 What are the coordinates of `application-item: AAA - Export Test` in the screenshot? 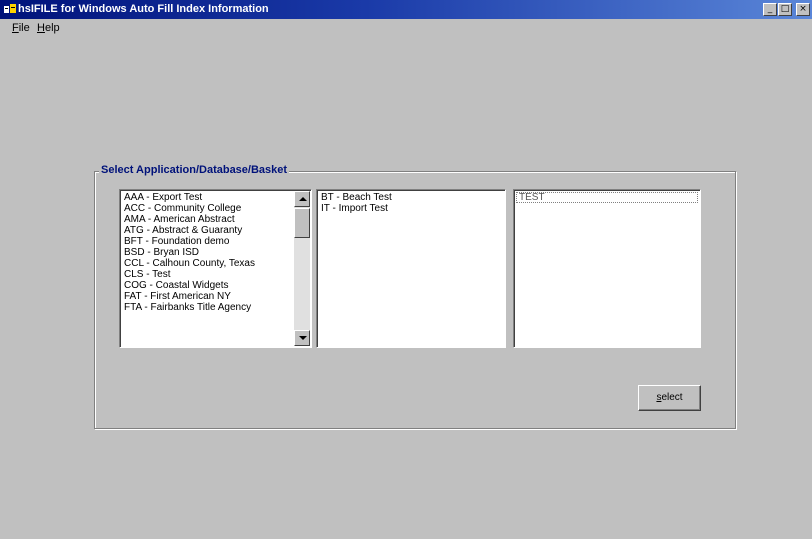 It's located at (207, 197).